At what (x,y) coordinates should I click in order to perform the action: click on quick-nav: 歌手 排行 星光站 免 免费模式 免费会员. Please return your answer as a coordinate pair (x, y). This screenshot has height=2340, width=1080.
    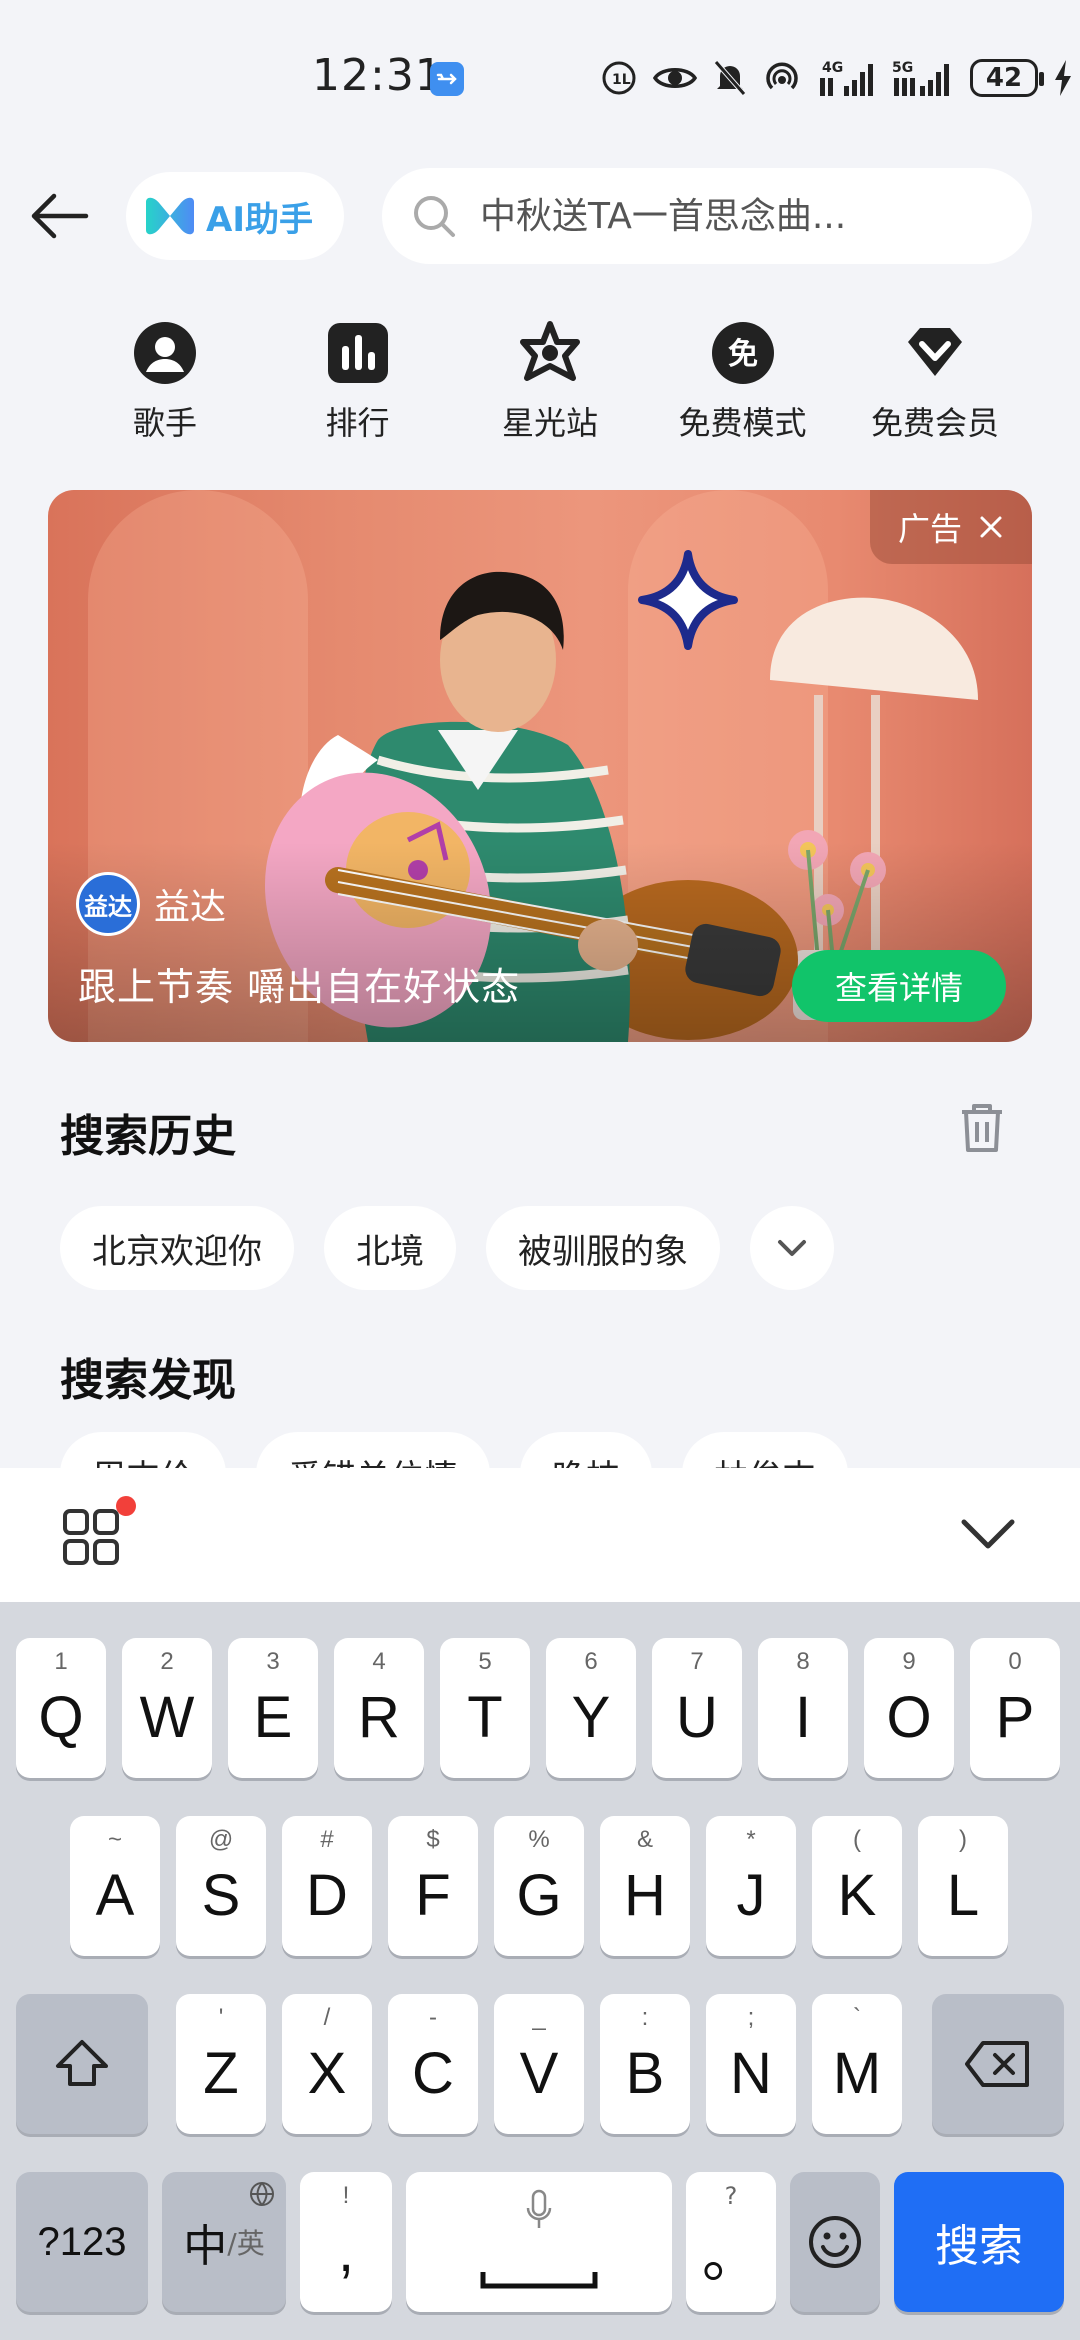
    Looking at the image, I should click on (550, 385).